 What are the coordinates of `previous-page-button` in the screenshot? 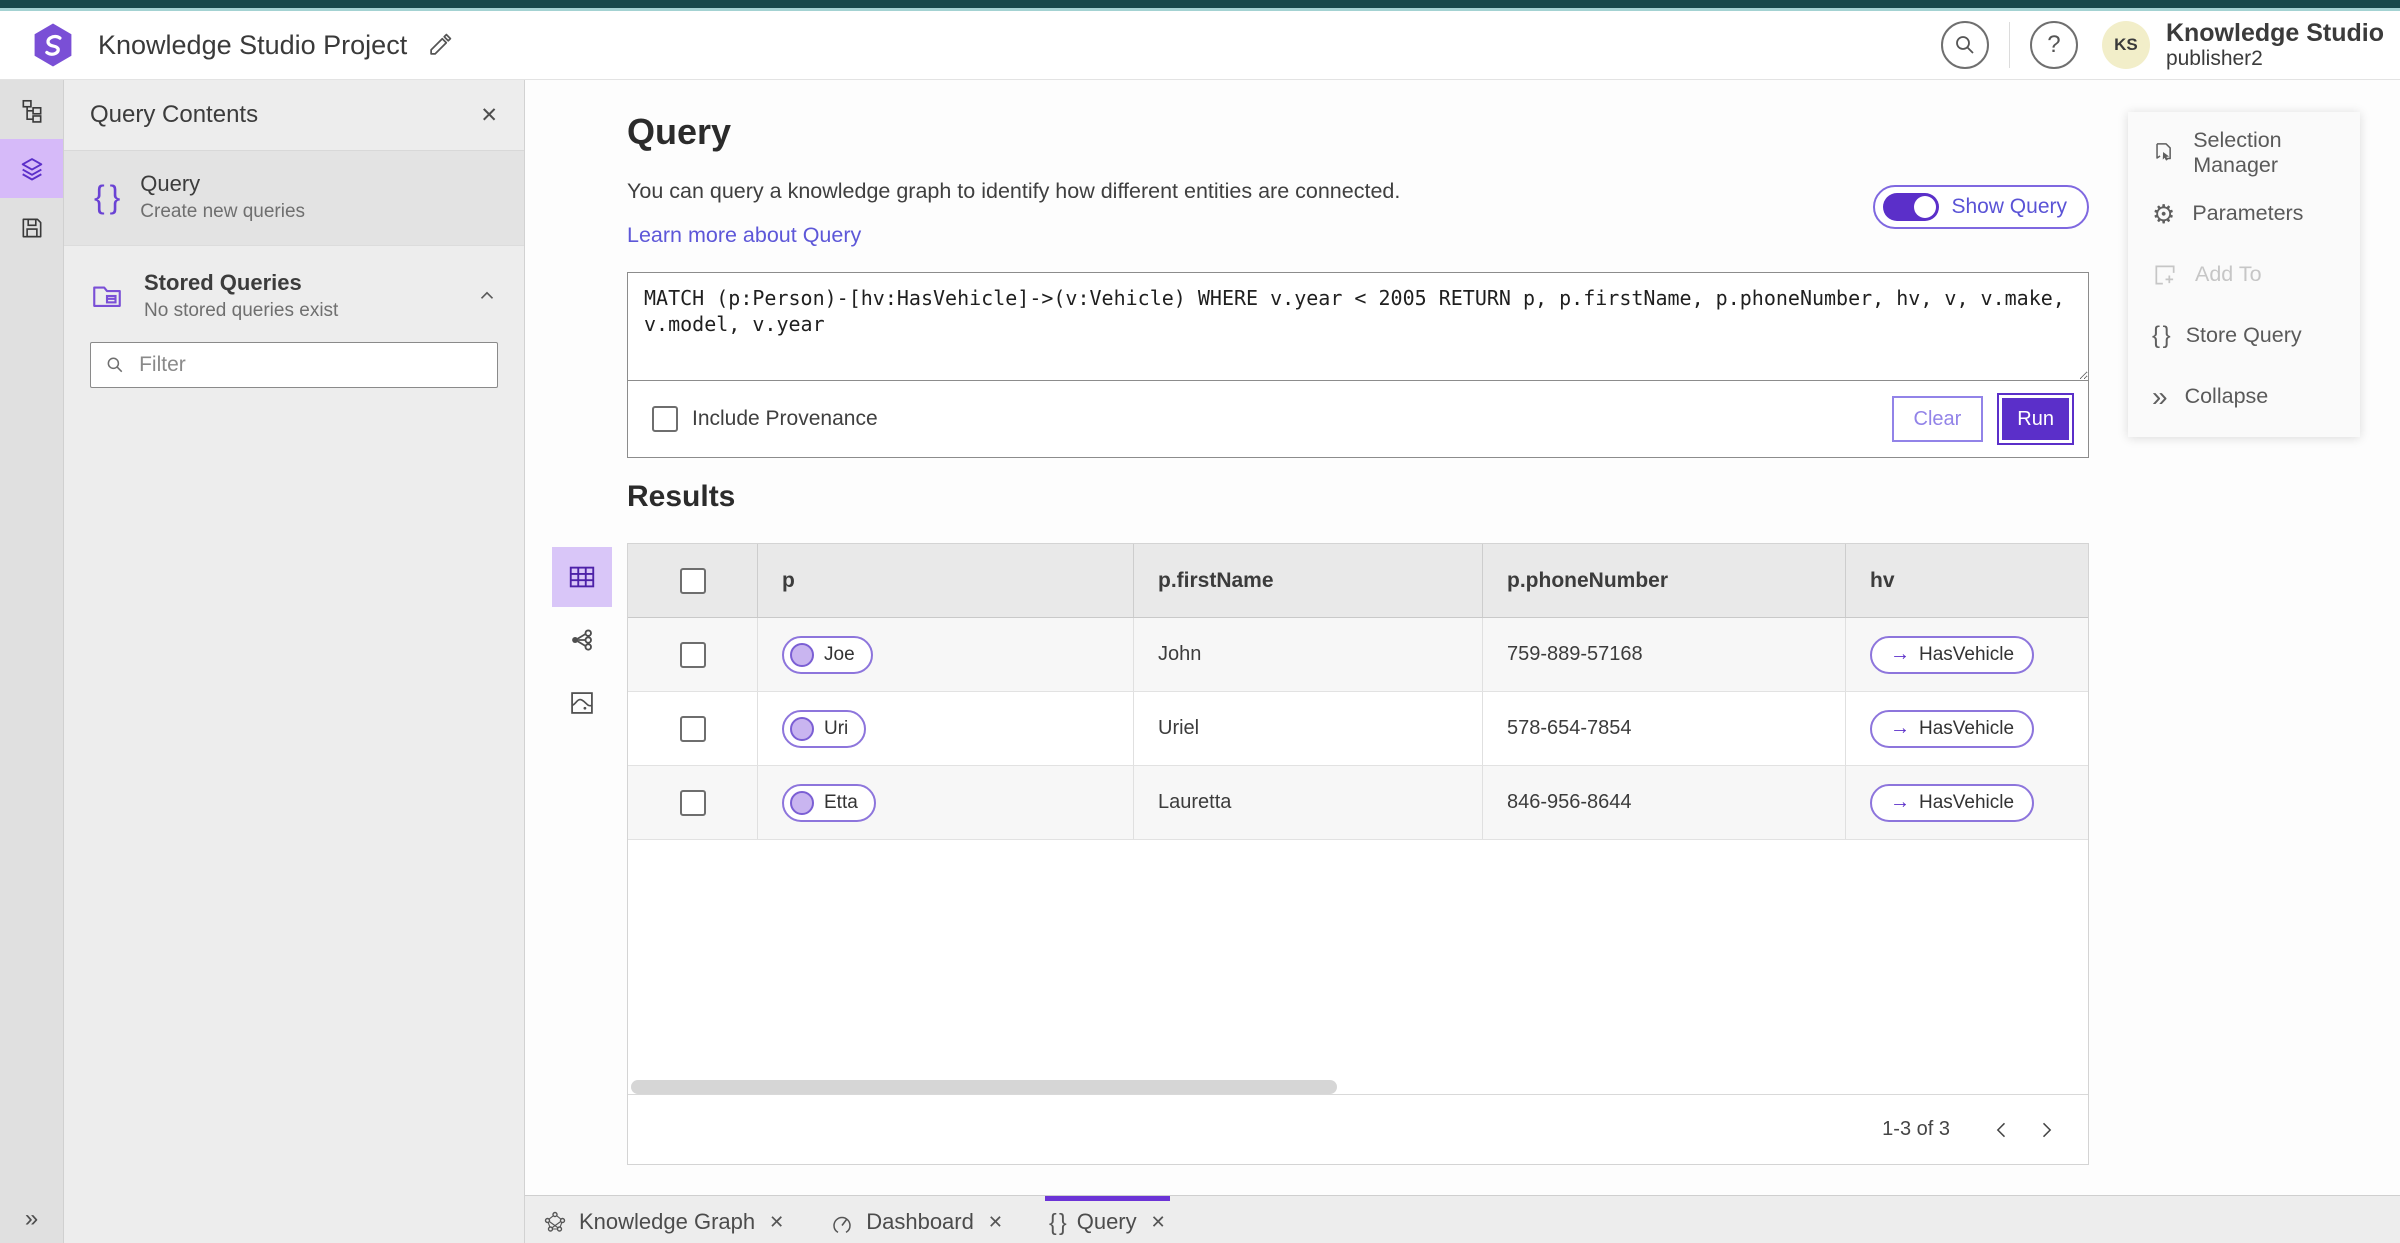 It's located at (2002, 1130).